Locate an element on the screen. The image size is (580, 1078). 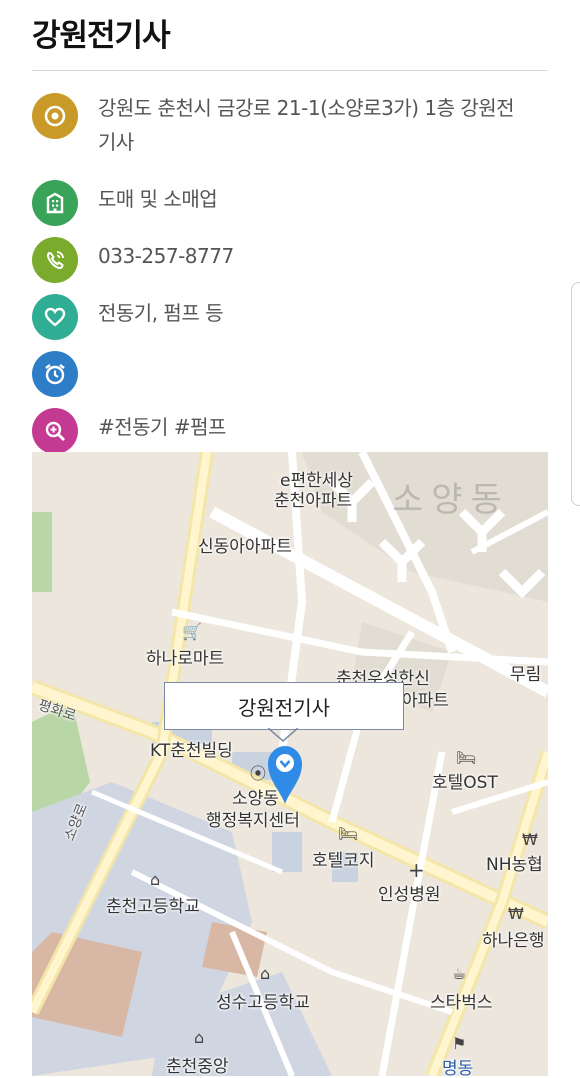
map-label-murim: 무림 is located at coordinates (526, 675).